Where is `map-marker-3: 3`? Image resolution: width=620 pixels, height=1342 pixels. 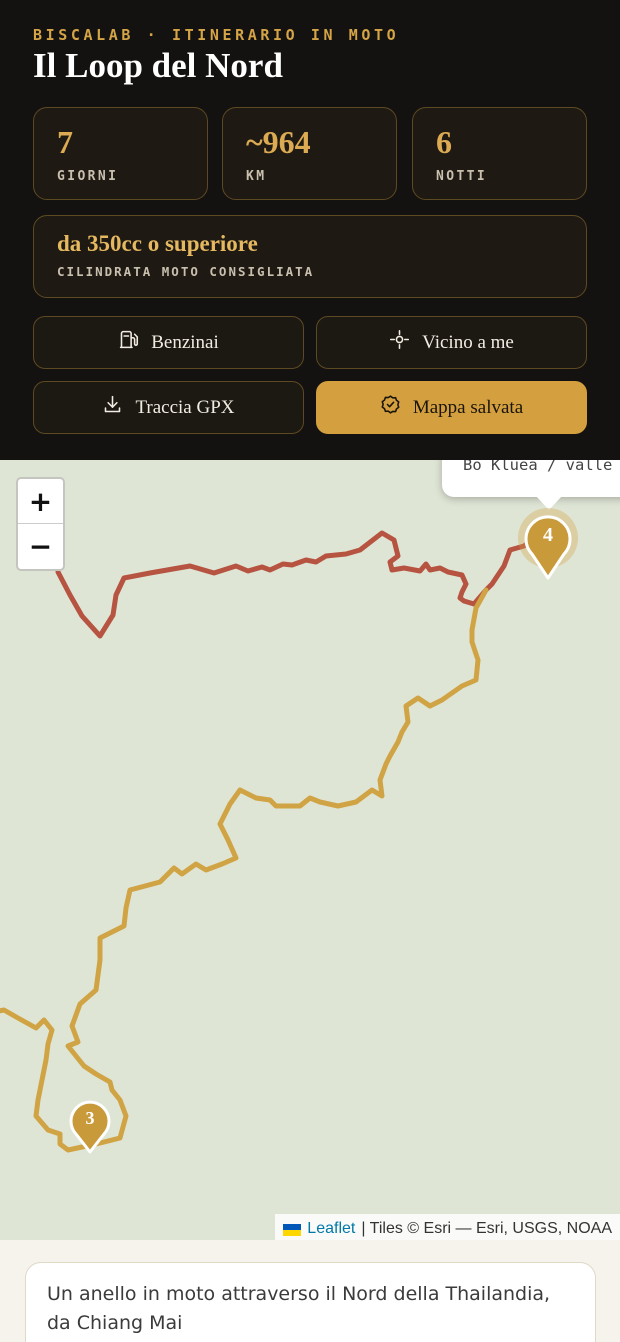
map-marker-3: 3 is located at coordinates (90, 1125).